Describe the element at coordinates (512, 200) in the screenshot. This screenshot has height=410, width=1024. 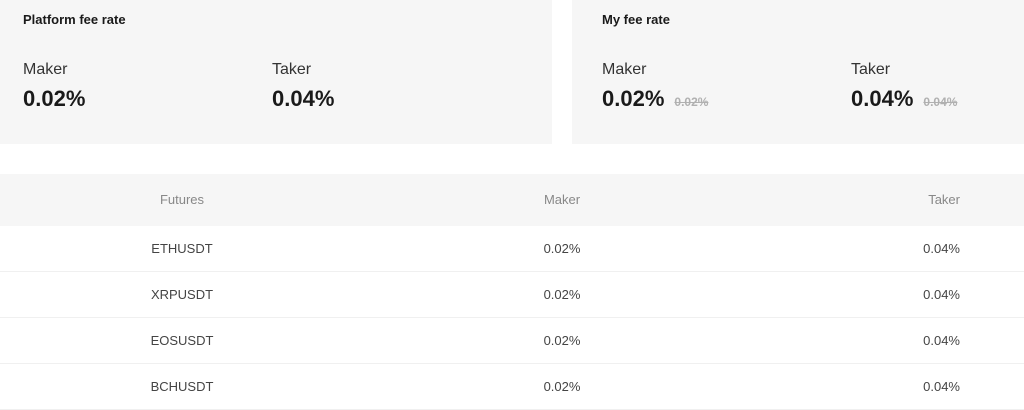
I see `table-header: Futures Maker Taker` at that location.